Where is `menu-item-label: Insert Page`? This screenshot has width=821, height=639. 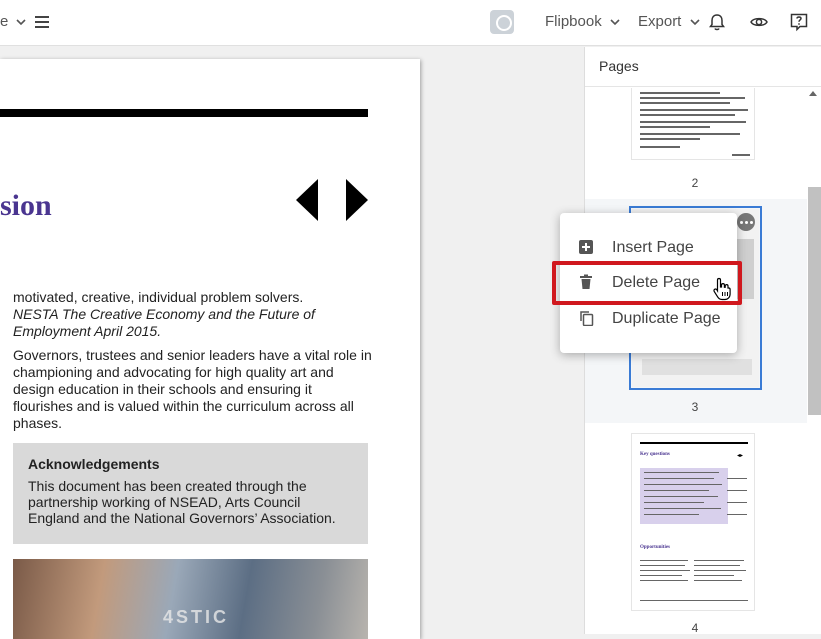 menu-item-label: Insert Page is located at coordinates (653, 247).